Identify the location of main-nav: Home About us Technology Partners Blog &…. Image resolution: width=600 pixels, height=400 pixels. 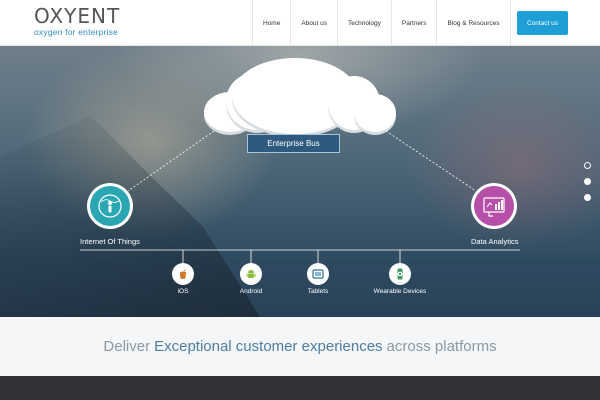
(381, 23).